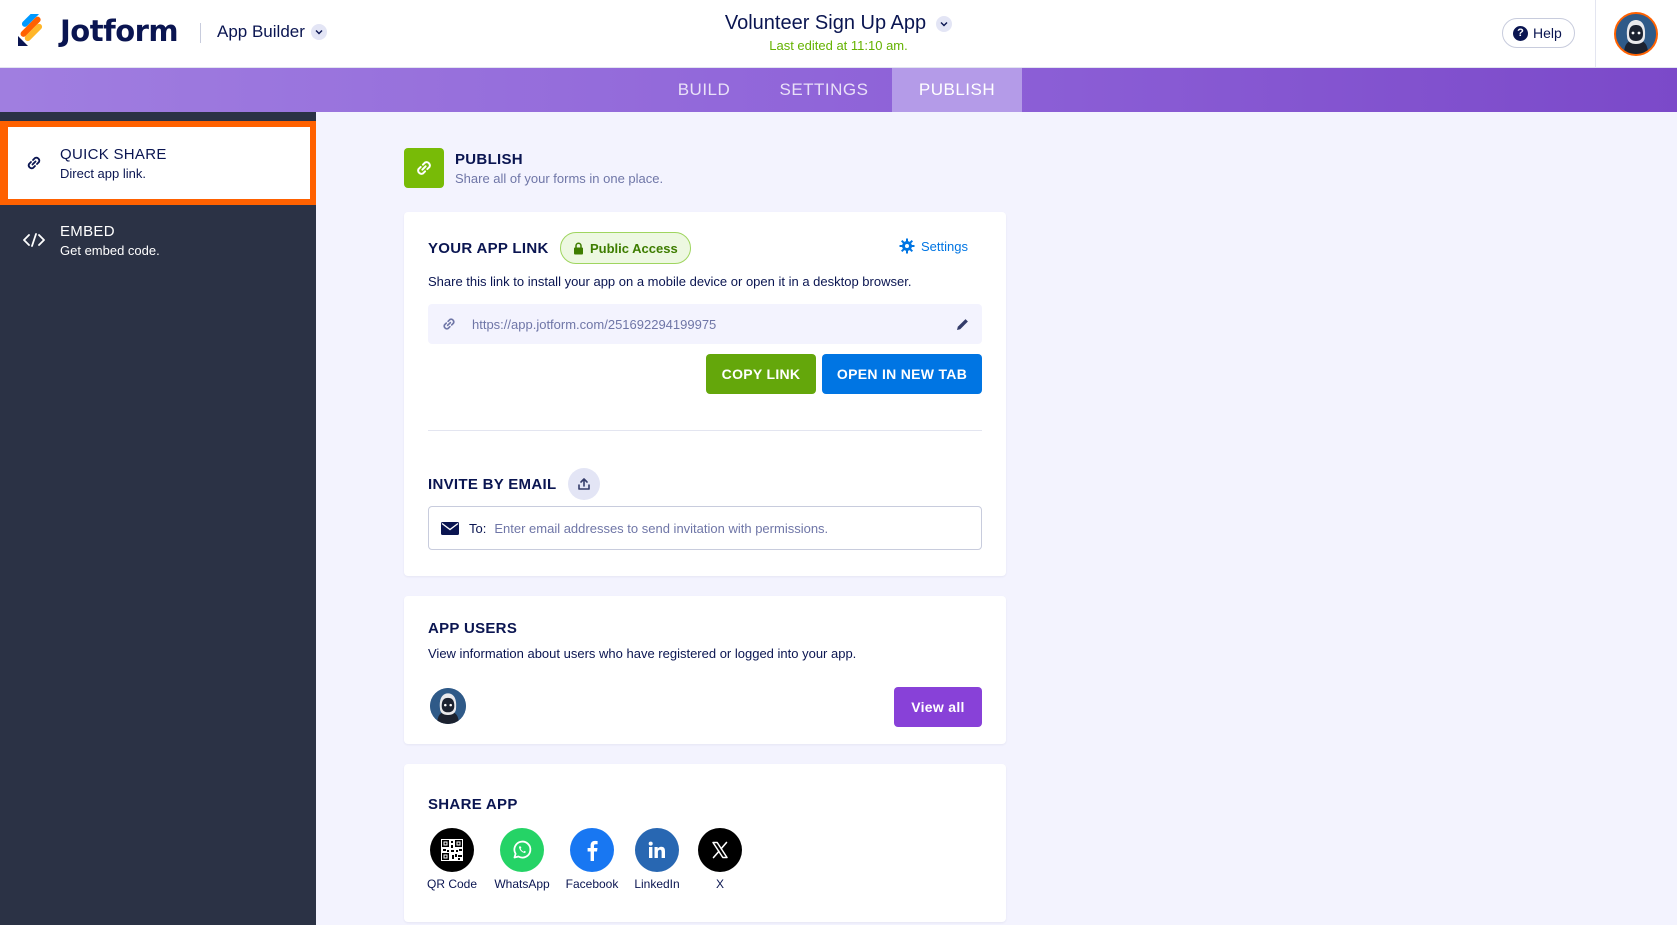 Image resolution: width=1677 pixels, height=925 pixels. I want to click on settings-label: Settings, so click(944, 246).